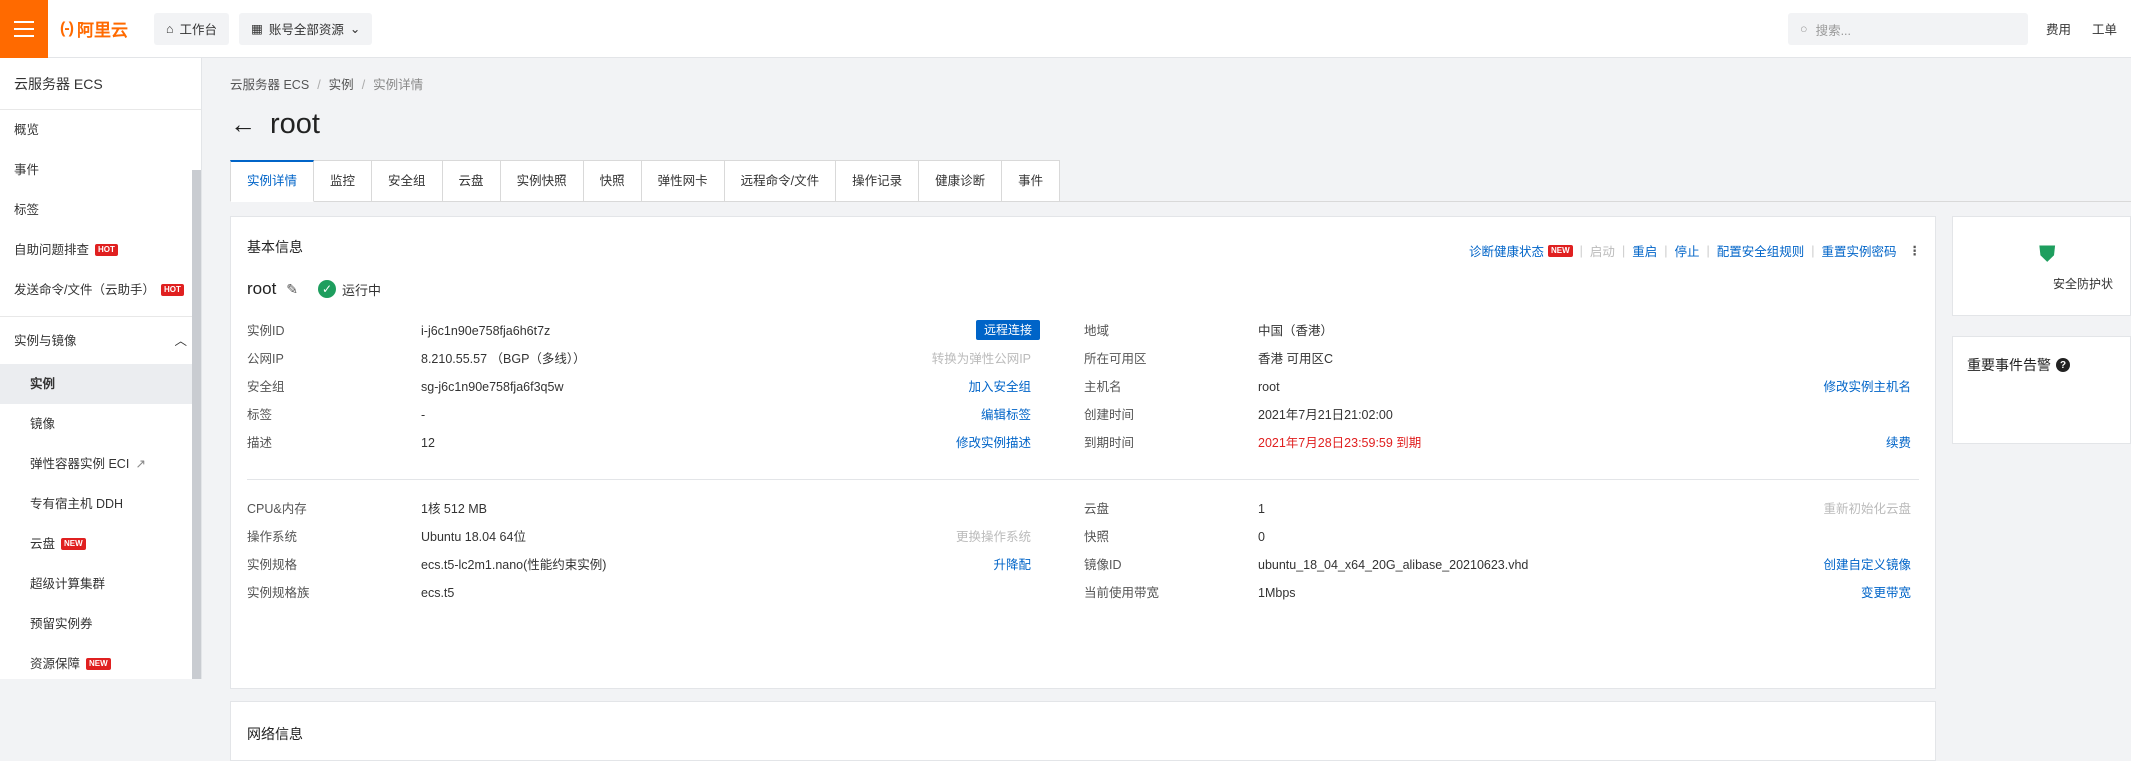 The width and height of the screenshot is (2131, 761). Describe the element at coordinates (1821, 509) in the screenshot. I see `reinit-disk-link: 重新初始化云盘` at that location.